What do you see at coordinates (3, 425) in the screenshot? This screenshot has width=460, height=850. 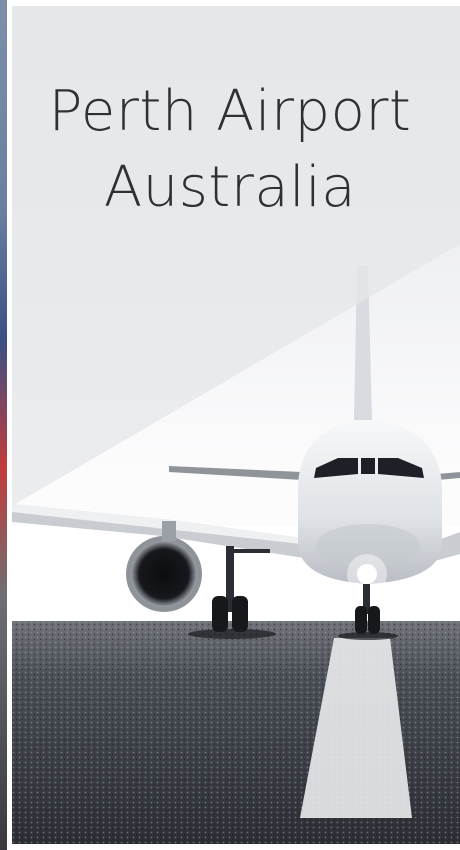 I see `previous-card-edge` at bounding box center [3, 425].